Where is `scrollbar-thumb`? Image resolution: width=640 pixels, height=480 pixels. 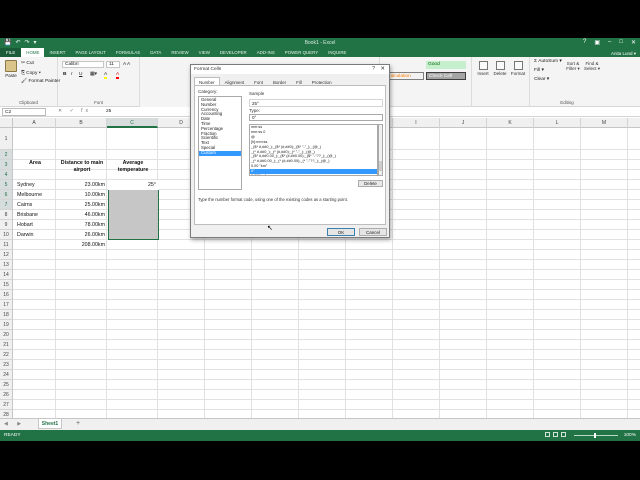 scrollbar-thumb is located at coordinates (380, 166).